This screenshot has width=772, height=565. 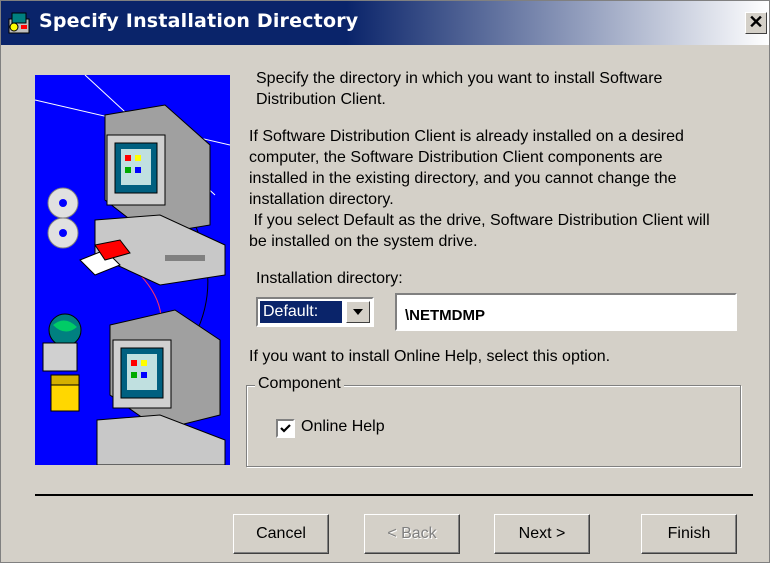 What do you see at coordinates (385, 23) in the screenshot?
I see `title-bar: Specify Installation Directory ✕` at bounding box center [385, 23].